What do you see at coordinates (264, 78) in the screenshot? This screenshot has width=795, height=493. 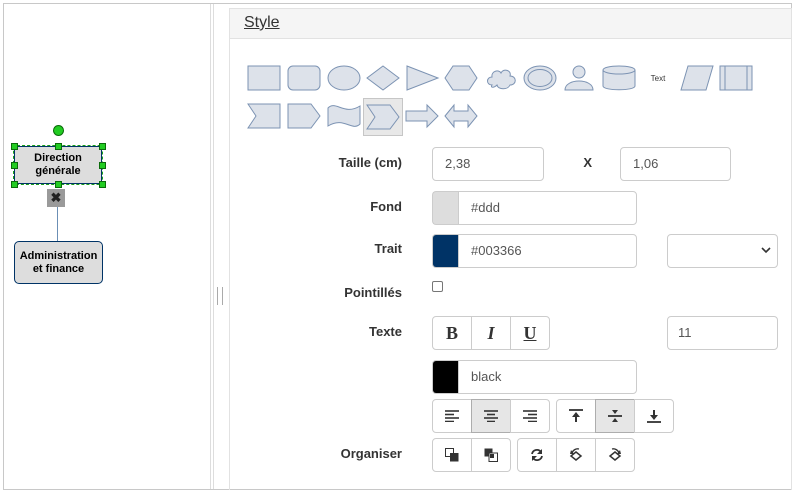 I see `rectangle-icon` at bounding box center [264, 78].